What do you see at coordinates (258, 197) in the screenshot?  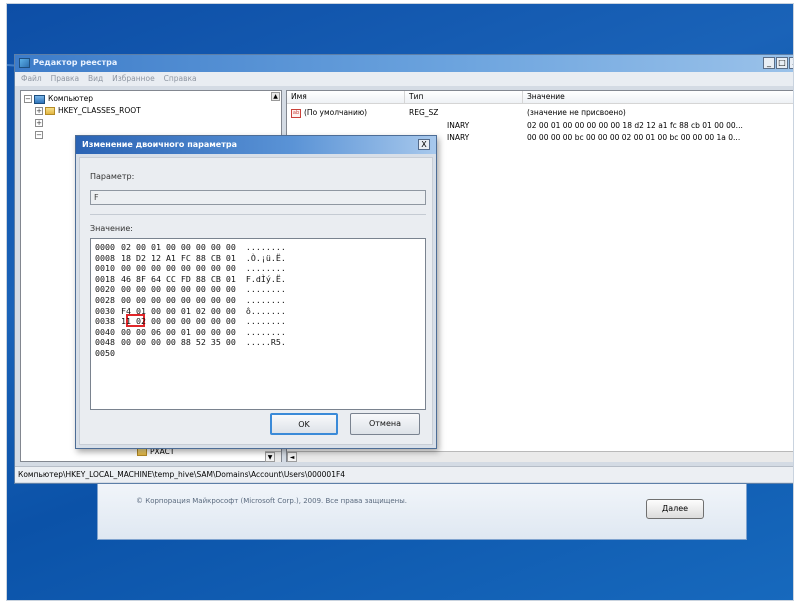 I see `param-name-field: F` at bounding box center [258, 197].